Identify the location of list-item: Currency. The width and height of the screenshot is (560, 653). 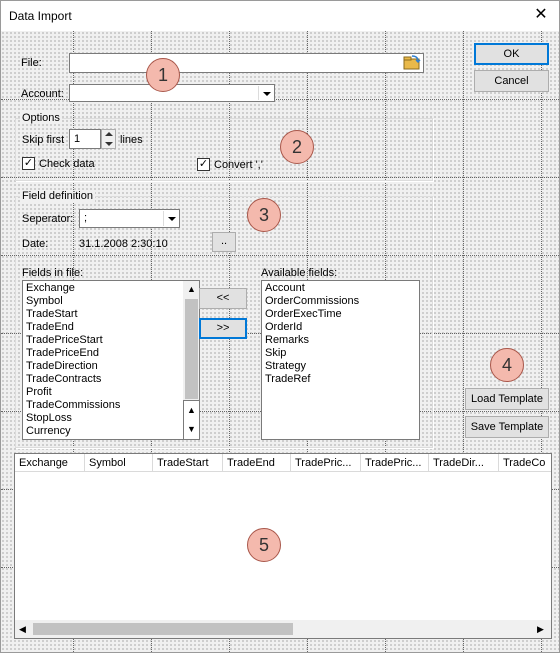
(103, 431).